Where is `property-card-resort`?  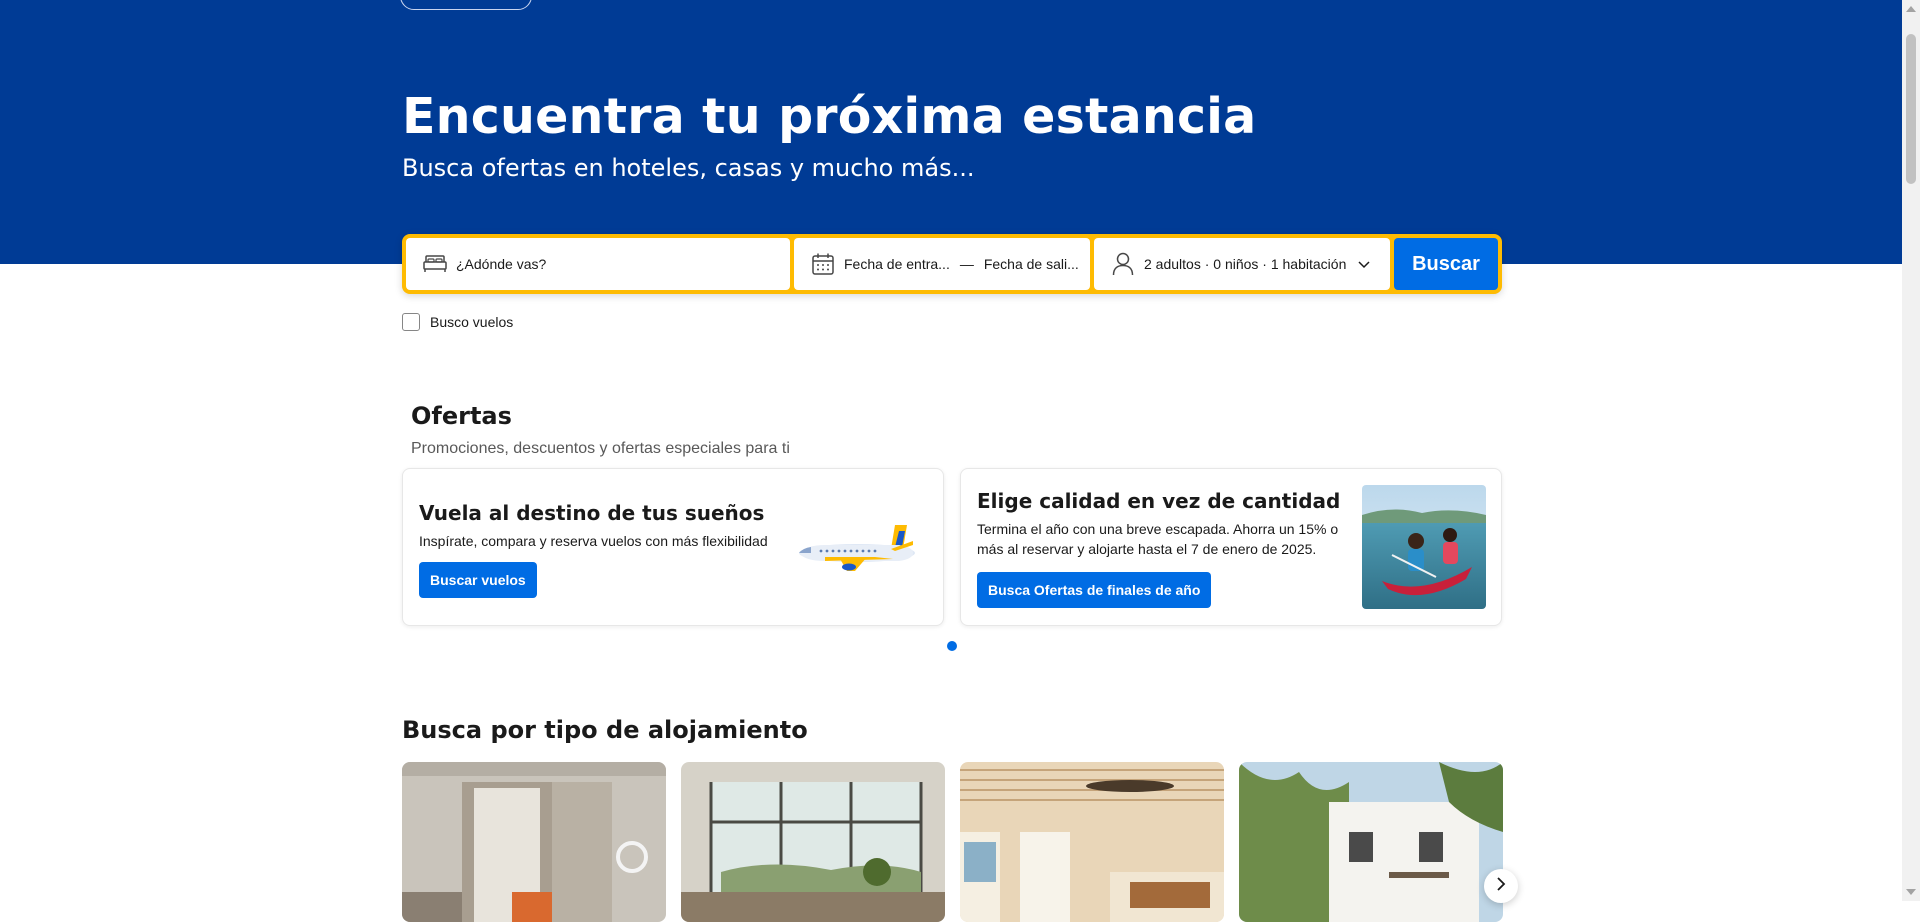 property-card-resort is located at coordinates (1092, 842).